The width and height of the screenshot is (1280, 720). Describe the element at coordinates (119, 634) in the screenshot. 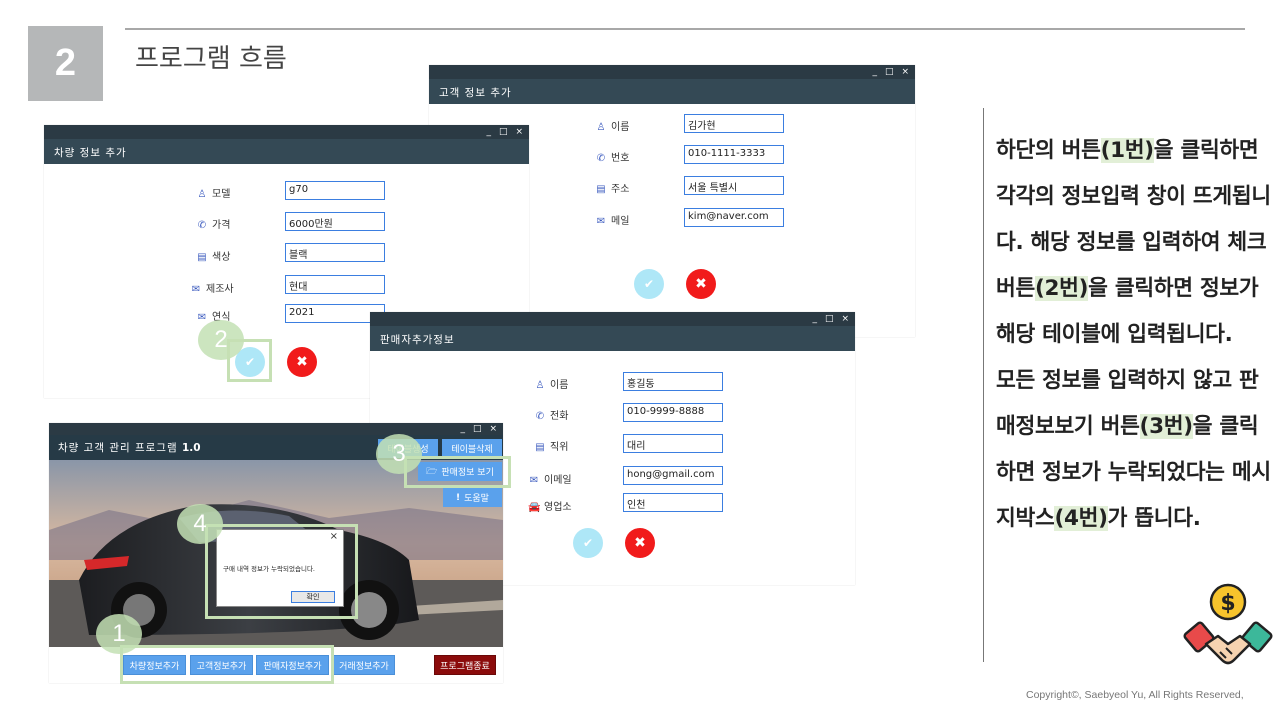

I see `step-marker-1: 1` at that location.